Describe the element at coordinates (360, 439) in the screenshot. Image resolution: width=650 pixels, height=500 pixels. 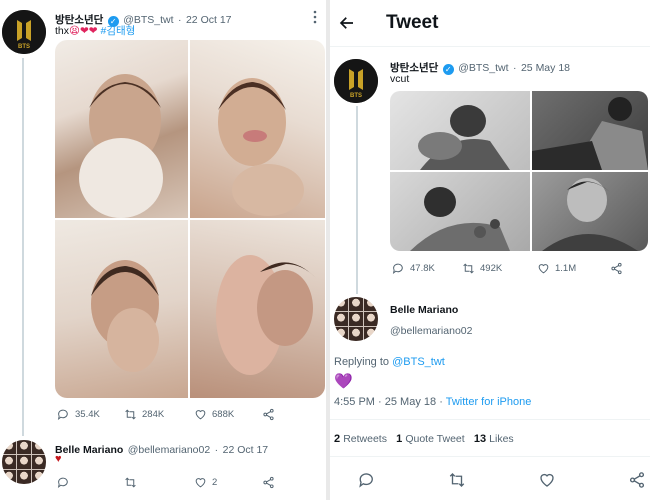
I see `retweets-stat: 2 Retweets` at that location.